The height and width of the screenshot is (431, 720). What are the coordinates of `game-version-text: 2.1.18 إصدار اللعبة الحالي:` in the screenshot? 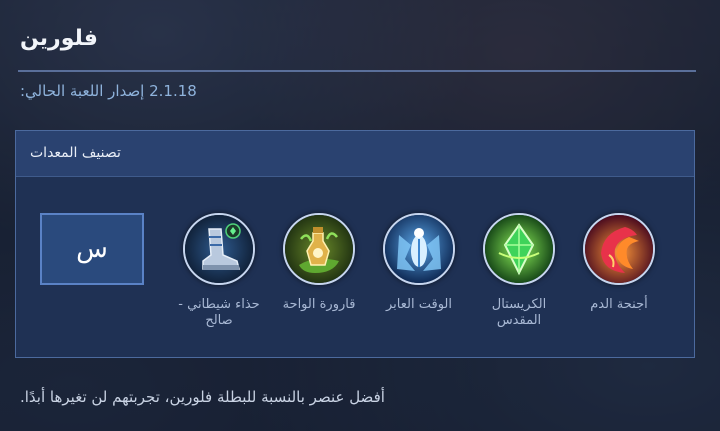 It's located at (108, 91).